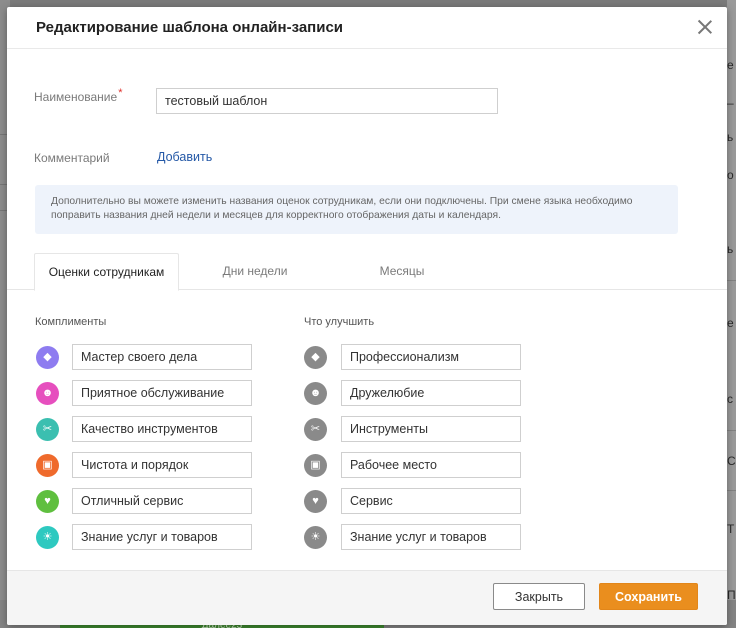  What do you see at coordinates (730, 399) in the screenshot?
I see `backdrop-text: с` at bounding box center [730, 399].